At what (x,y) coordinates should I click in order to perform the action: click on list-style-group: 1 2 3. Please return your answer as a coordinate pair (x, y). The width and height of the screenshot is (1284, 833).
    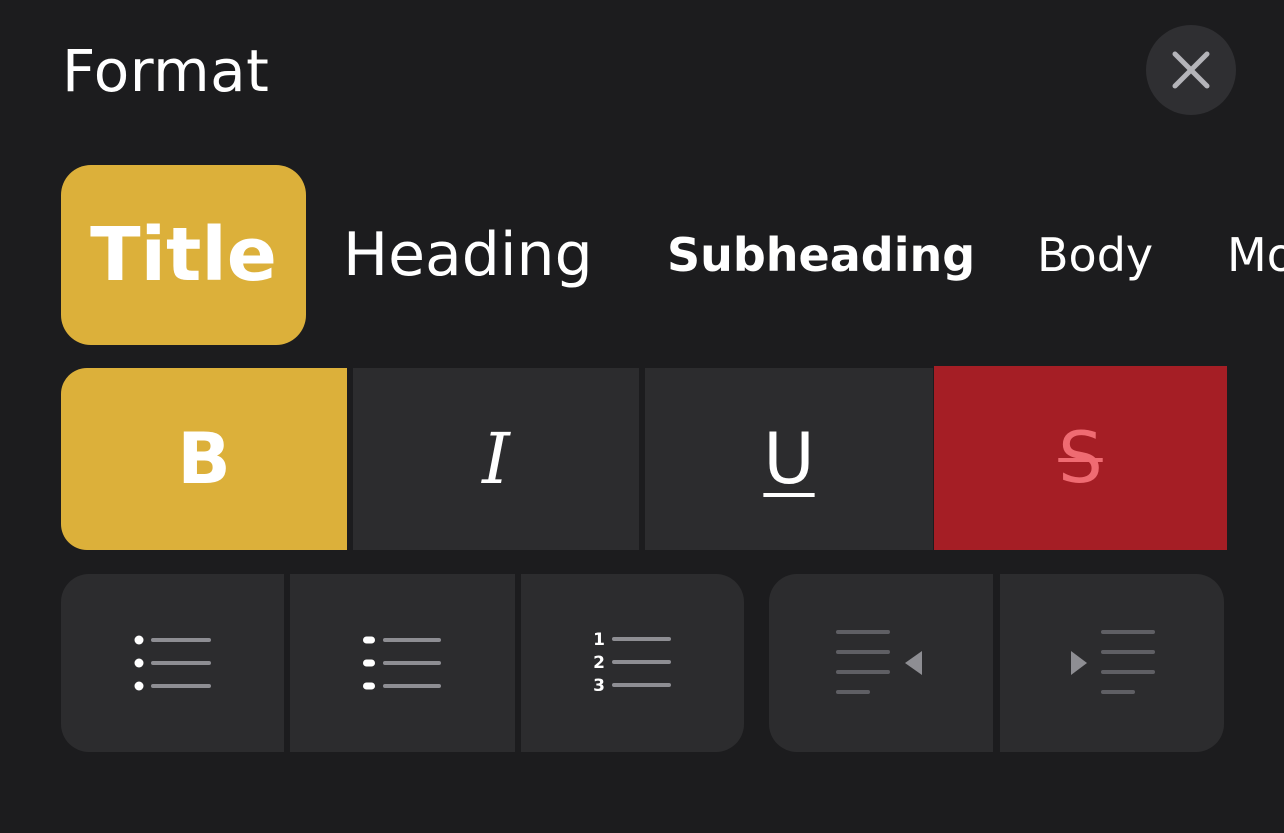
    Looking at the image, I should click on (402, 663).